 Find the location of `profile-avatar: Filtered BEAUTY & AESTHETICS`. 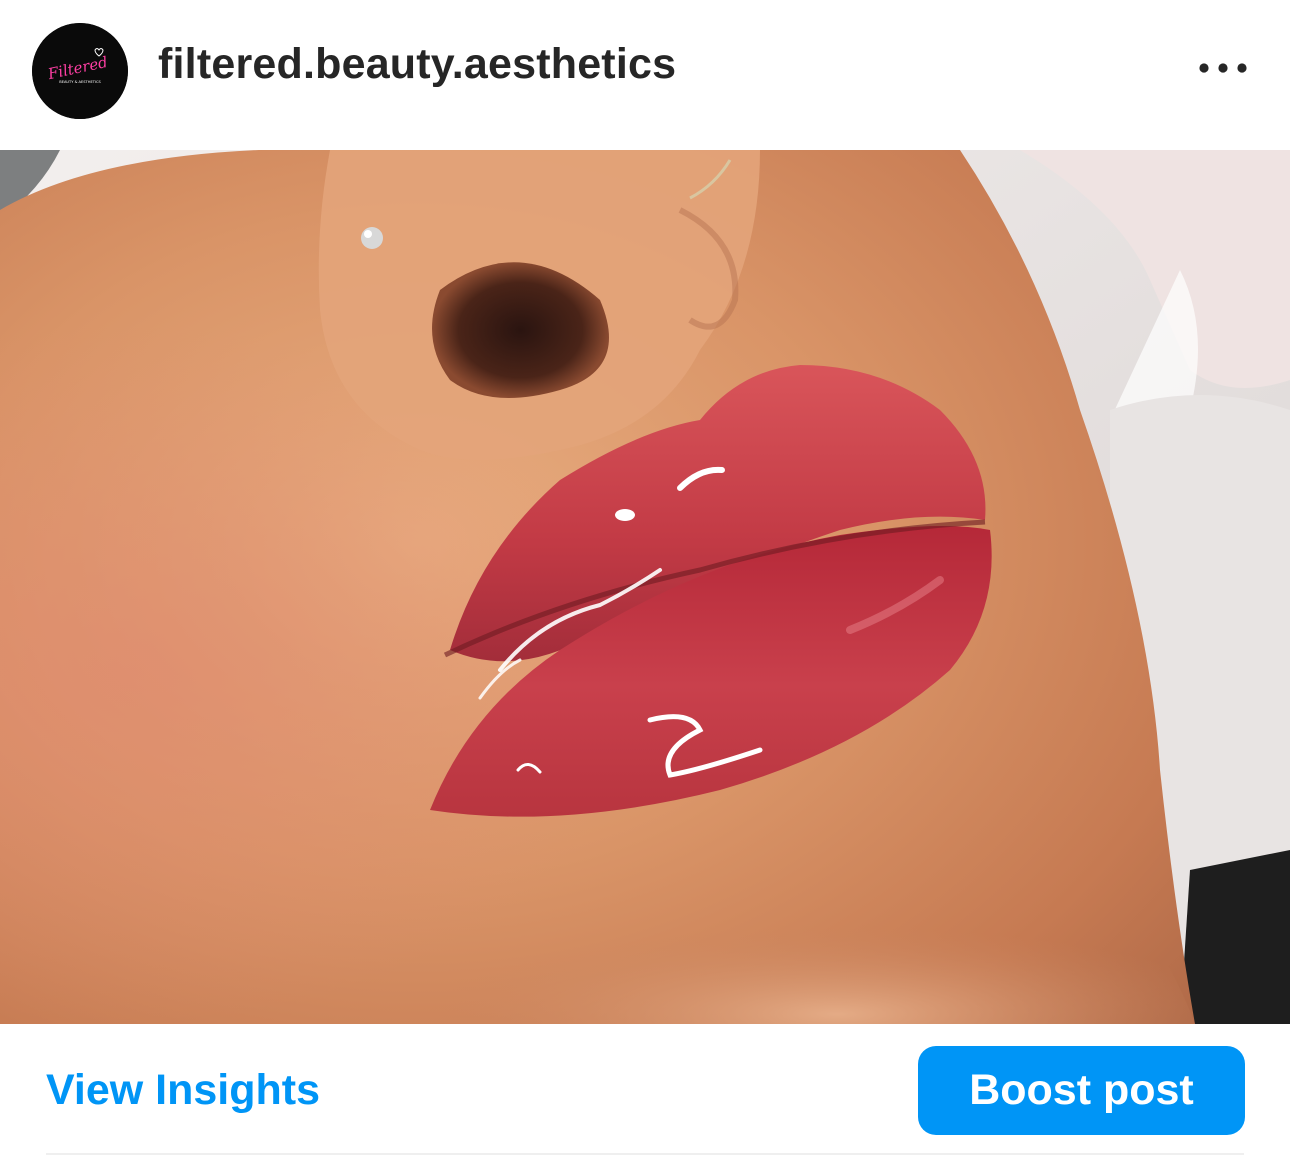

profile-avatar: Filtered BEAUTY & AESTHETICS is located at coordinates (80, 71).